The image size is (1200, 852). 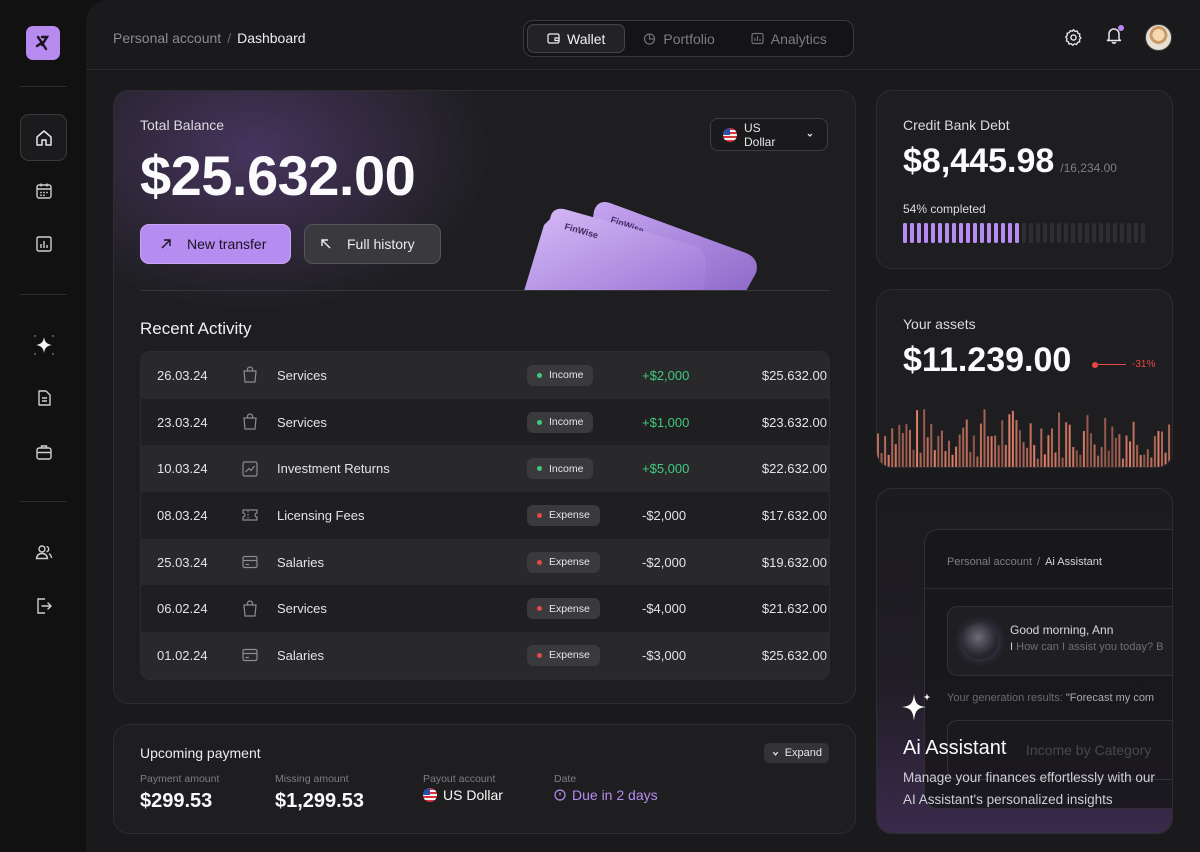 I want to click on table-row: 01.02.24 Salaries Expense -$3,000 $25.632.00, so click(x=485, y=655).